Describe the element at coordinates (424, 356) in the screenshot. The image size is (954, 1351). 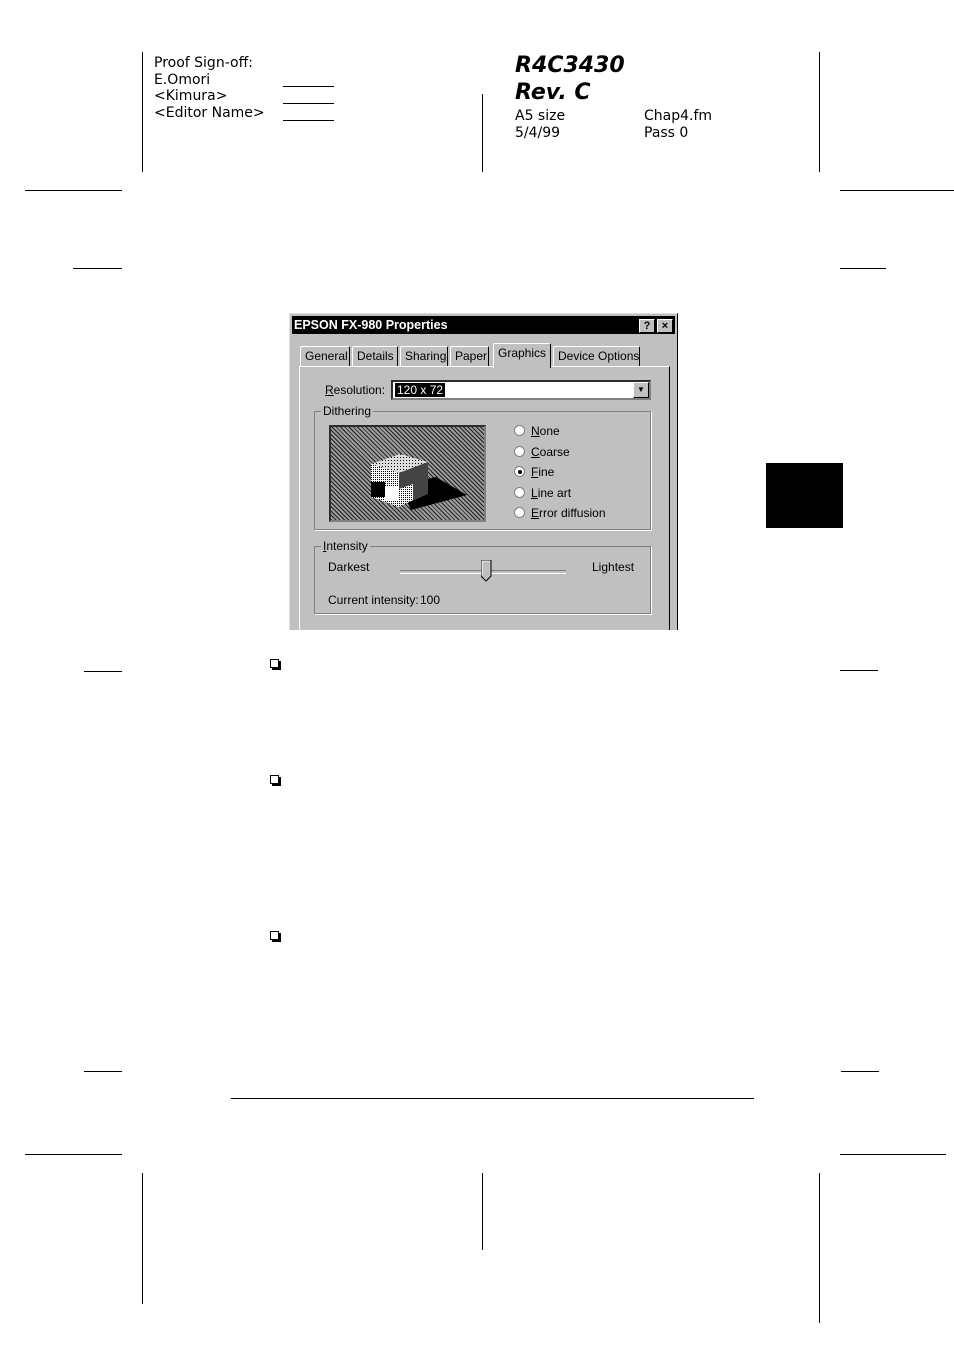
I see `tab-sharing: Sharing` at that location.